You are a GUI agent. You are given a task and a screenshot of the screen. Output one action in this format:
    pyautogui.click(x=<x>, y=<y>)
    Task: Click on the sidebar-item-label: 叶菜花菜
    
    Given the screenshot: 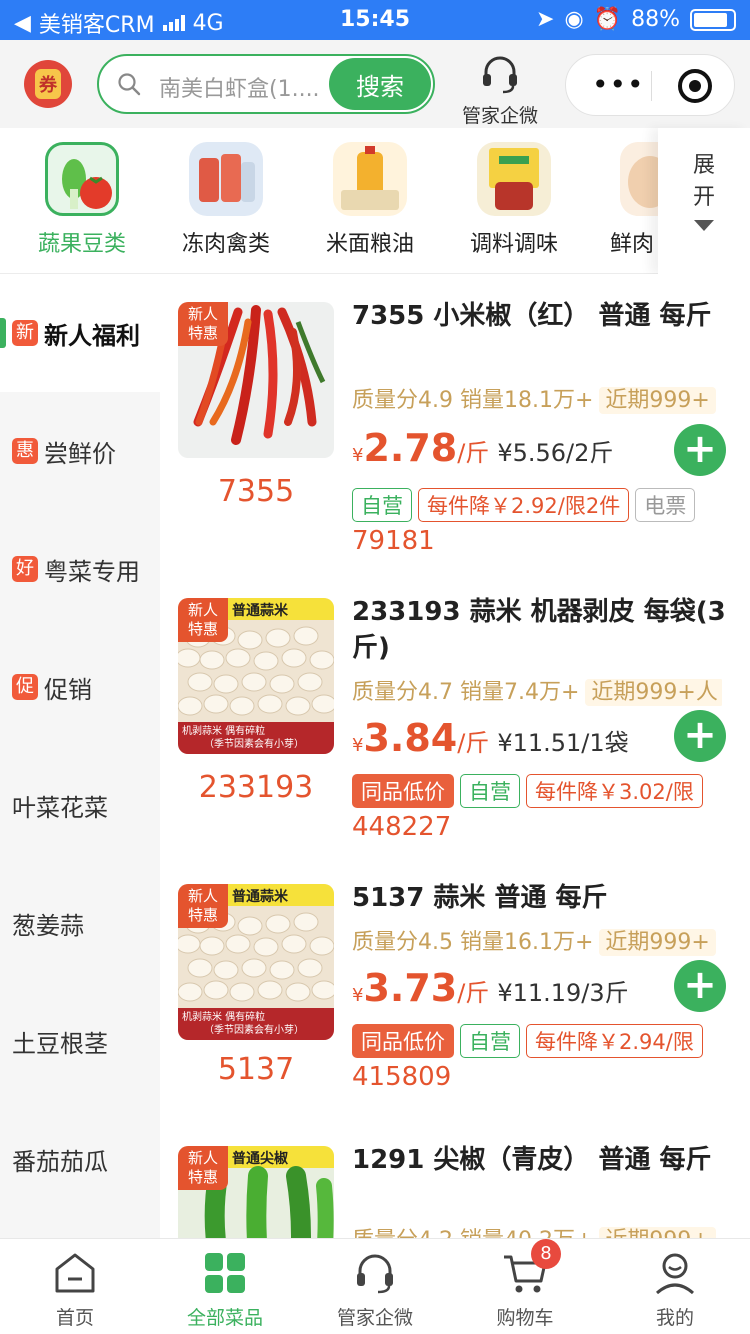 What is the action you would take?
    pyautogui.click(x=60, y=807)
    